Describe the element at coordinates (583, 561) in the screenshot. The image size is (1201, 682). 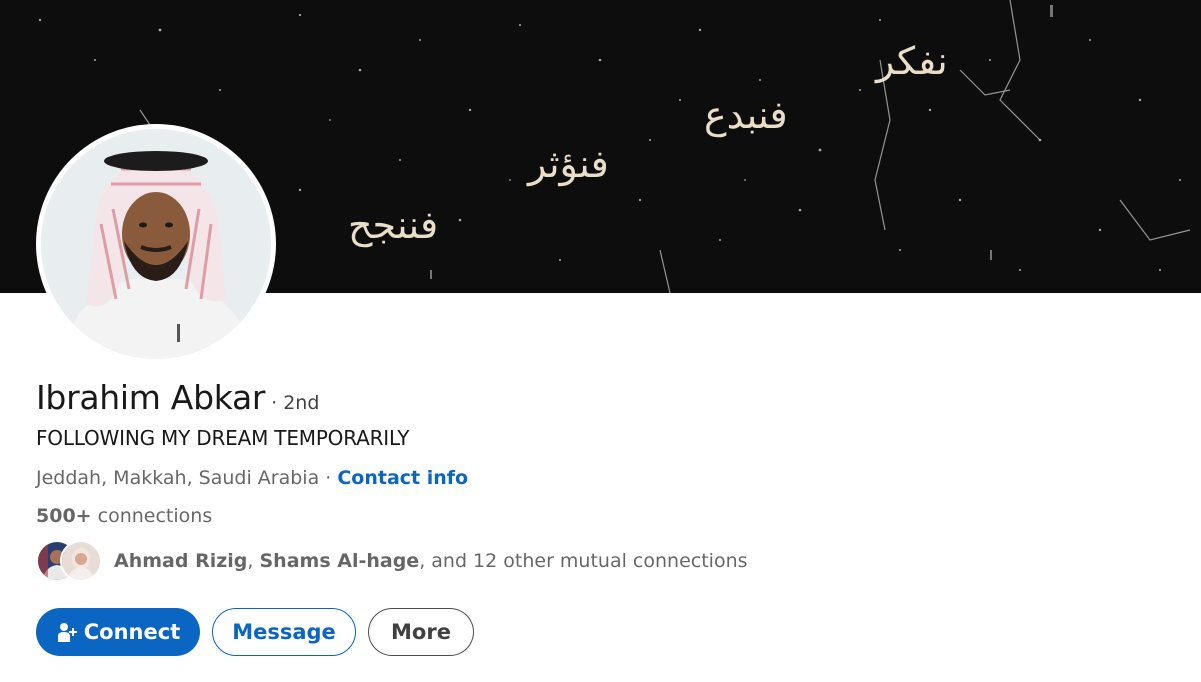
I see `mutual-rest: , and 12 other mutual connections` at that location.